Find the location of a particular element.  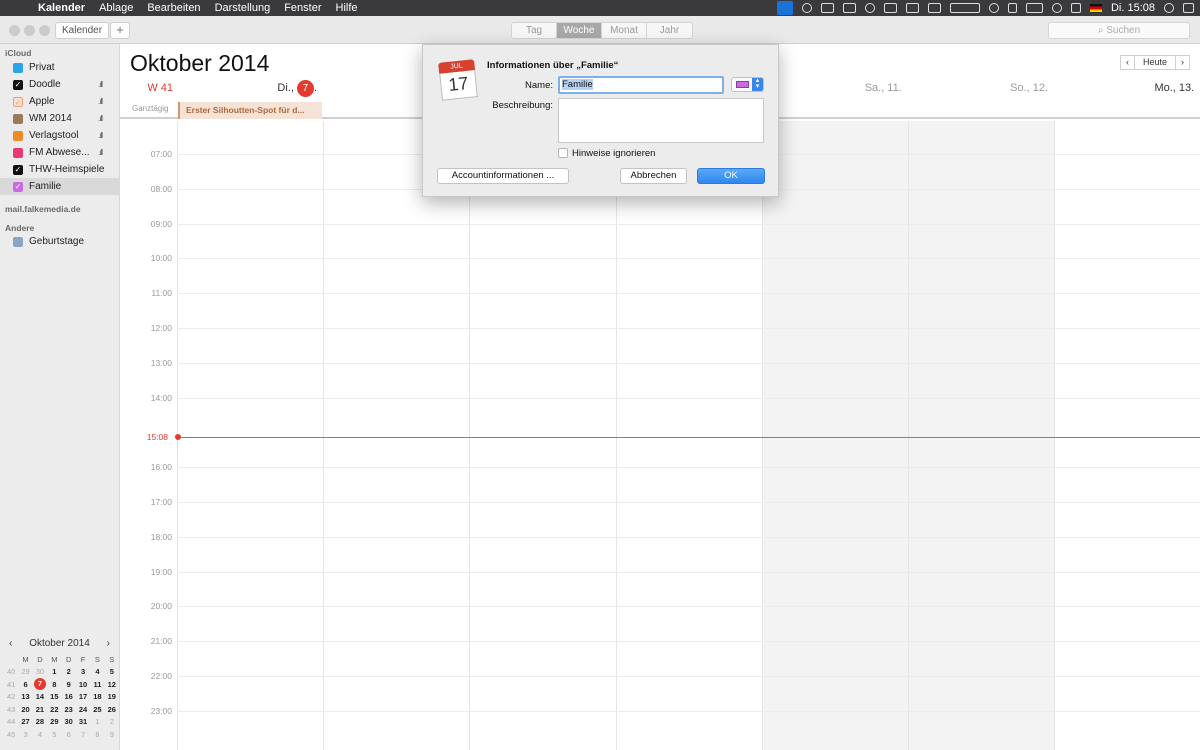

cancel-button: Abbrechen is located at coordinates (653, 176).